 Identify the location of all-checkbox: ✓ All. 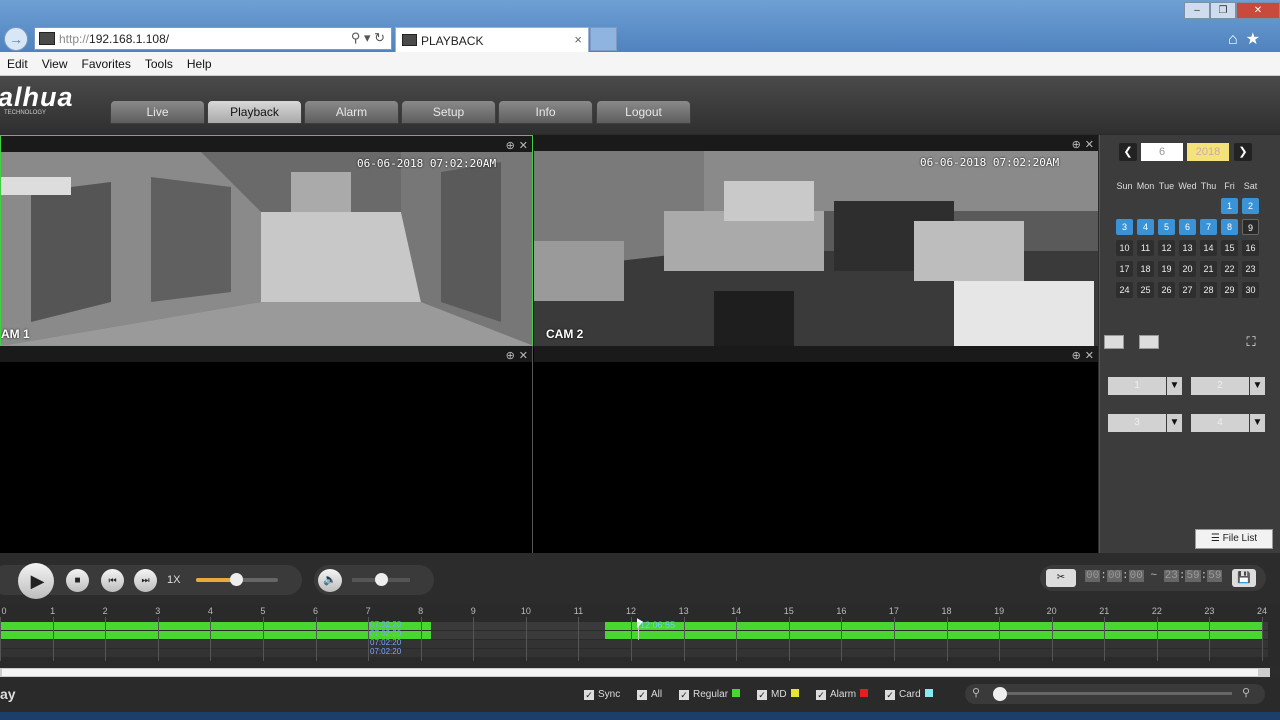
(649, 694).